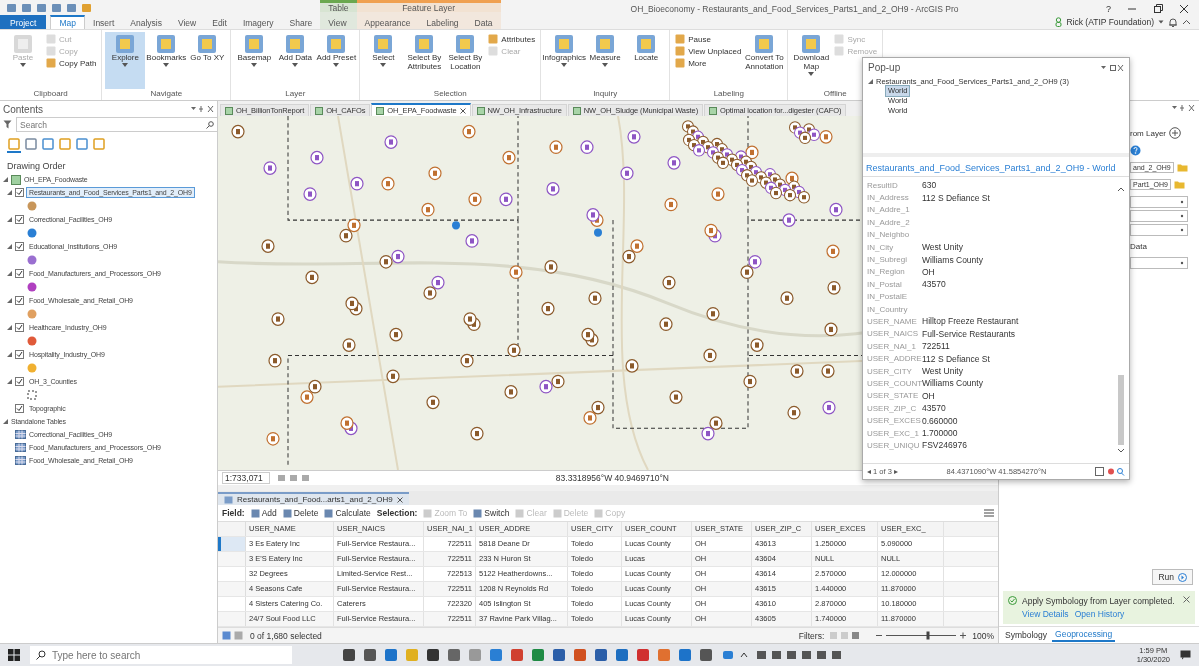  I want to click on ribbon-tab: Edit, so click(219, 22).